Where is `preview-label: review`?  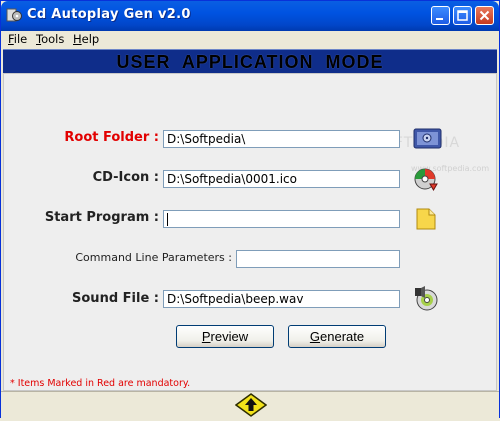 preview-label: review is located at coordinates (229, 336).